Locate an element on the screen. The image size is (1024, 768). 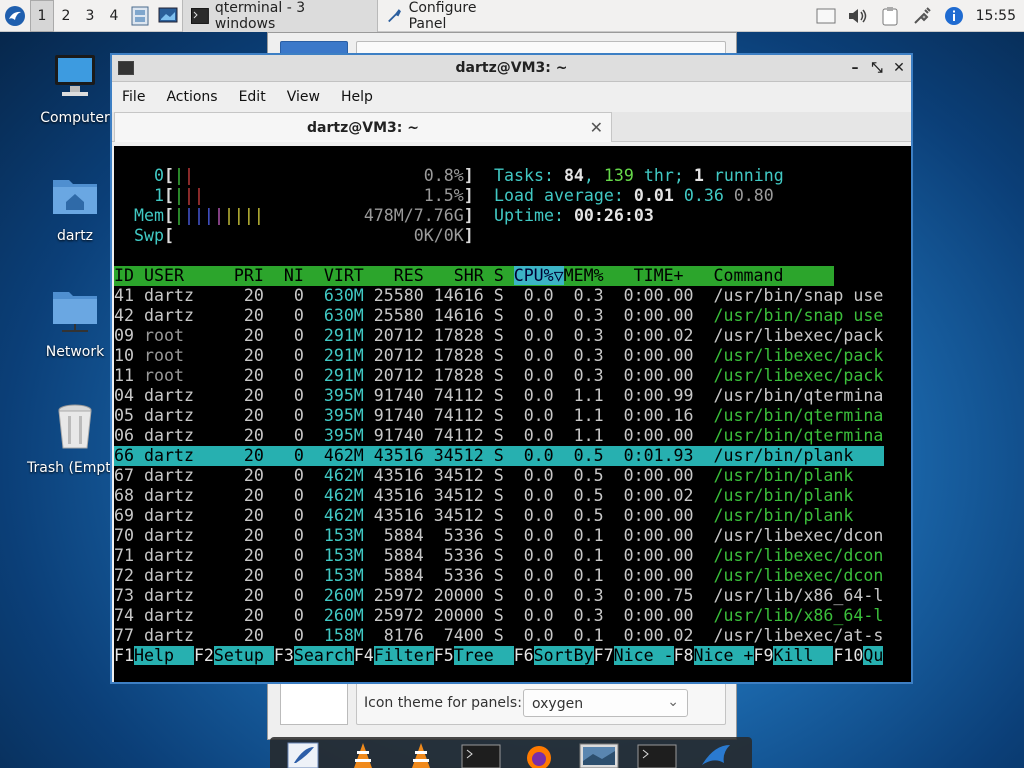
tray-clipboard is located at coordinates (890, 16).